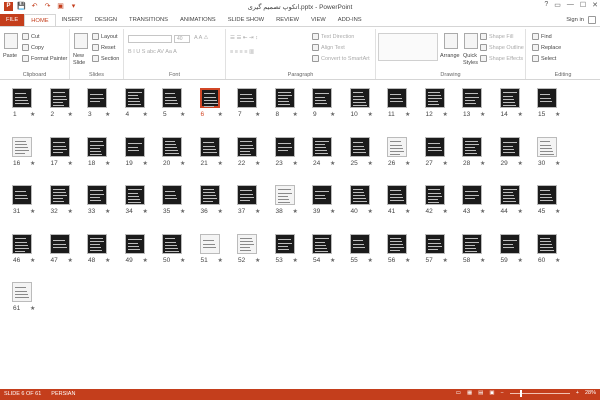  Describe the element at coordinates (496, 36) in the screenshot. I see `shape-fill-button: Shape Fill` at that location.